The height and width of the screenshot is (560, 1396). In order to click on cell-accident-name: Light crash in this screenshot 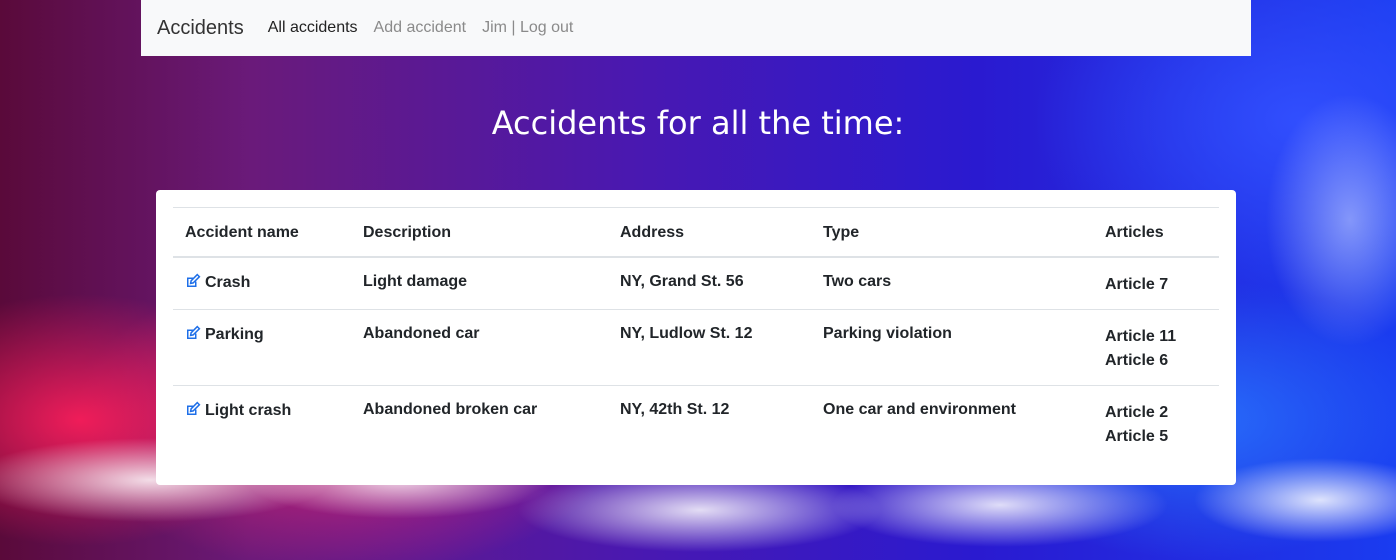, I will do `click(262, 423)`.